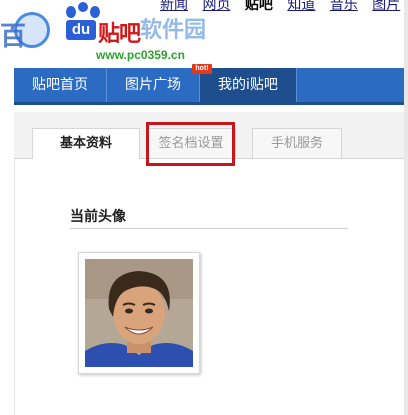  I want to click on avatar-image, so click(139, 313).